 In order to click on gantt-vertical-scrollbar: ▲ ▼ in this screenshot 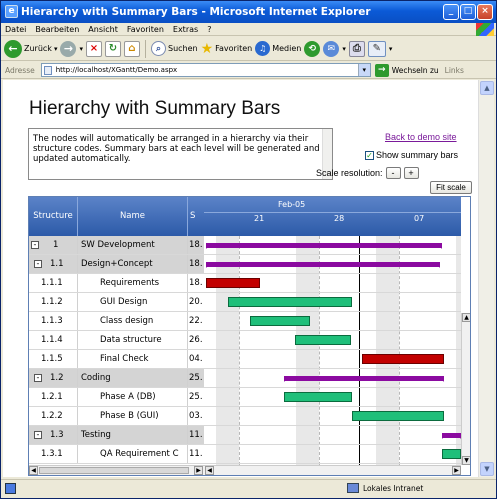, I will do `click(465, 389)`.